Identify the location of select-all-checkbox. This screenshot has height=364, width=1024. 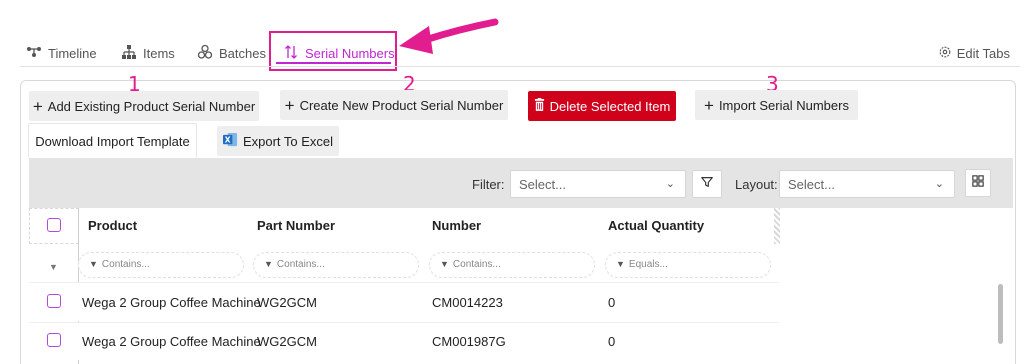
(54, 225).